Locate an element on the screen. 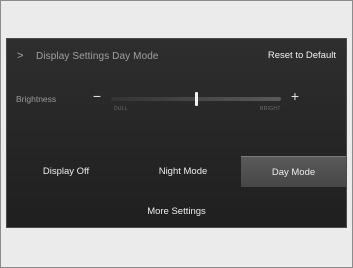 The height and width of the screenshot is (268, 353). brightness-slider-handle is located at coordinates (196, 99).